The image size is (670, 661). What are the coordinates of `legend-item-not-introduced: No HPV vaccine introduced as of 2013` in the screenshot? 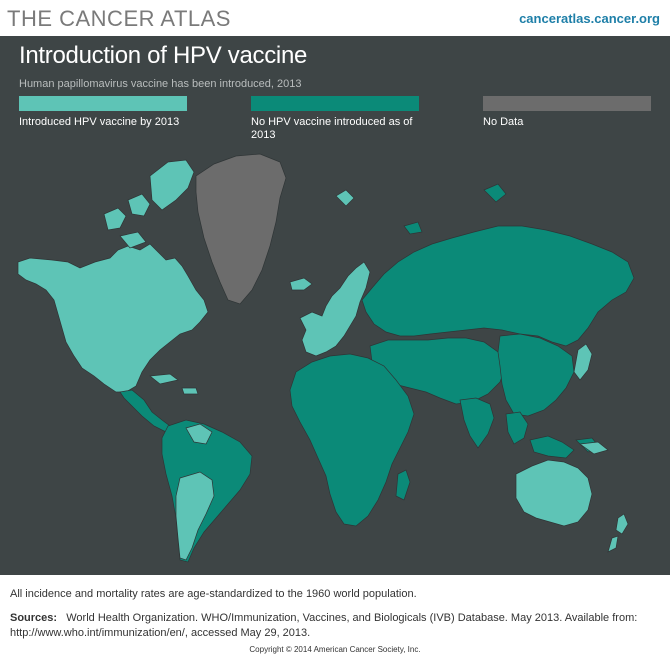 It's located at (335, 119).